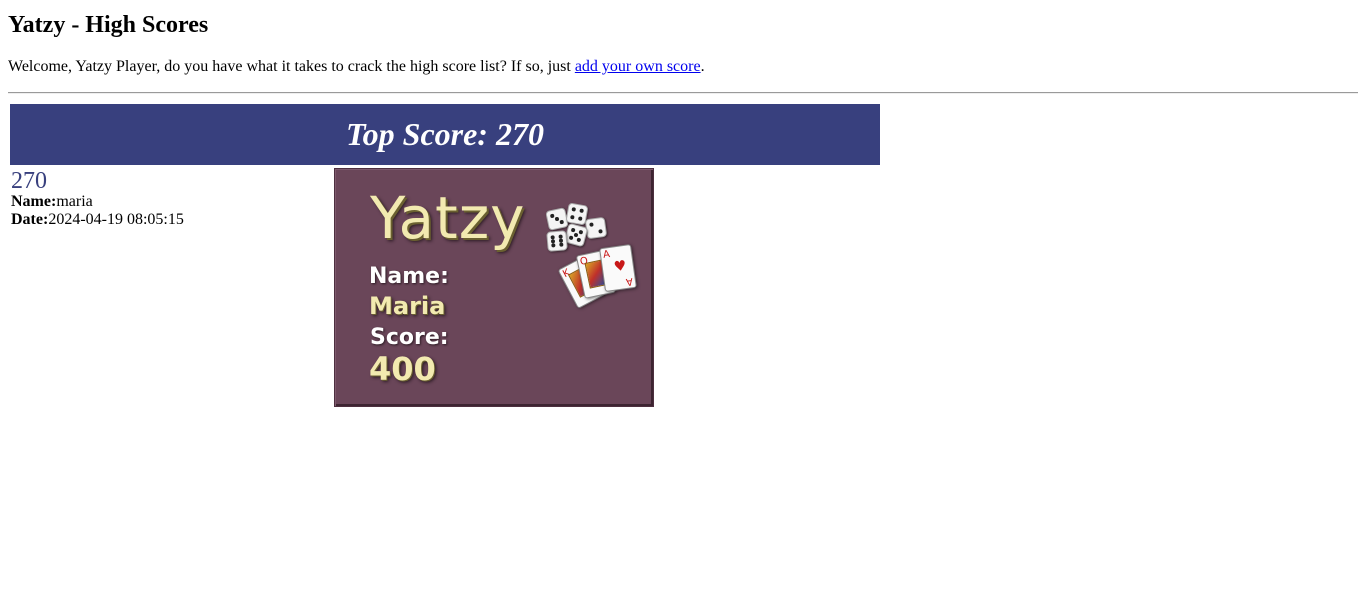 The width and height of the screenshot is (1366, 590). What do you see at coordinates (29, 181) in the screenshot?
I see `entry-score: 270` at bounding box center [29, 181].